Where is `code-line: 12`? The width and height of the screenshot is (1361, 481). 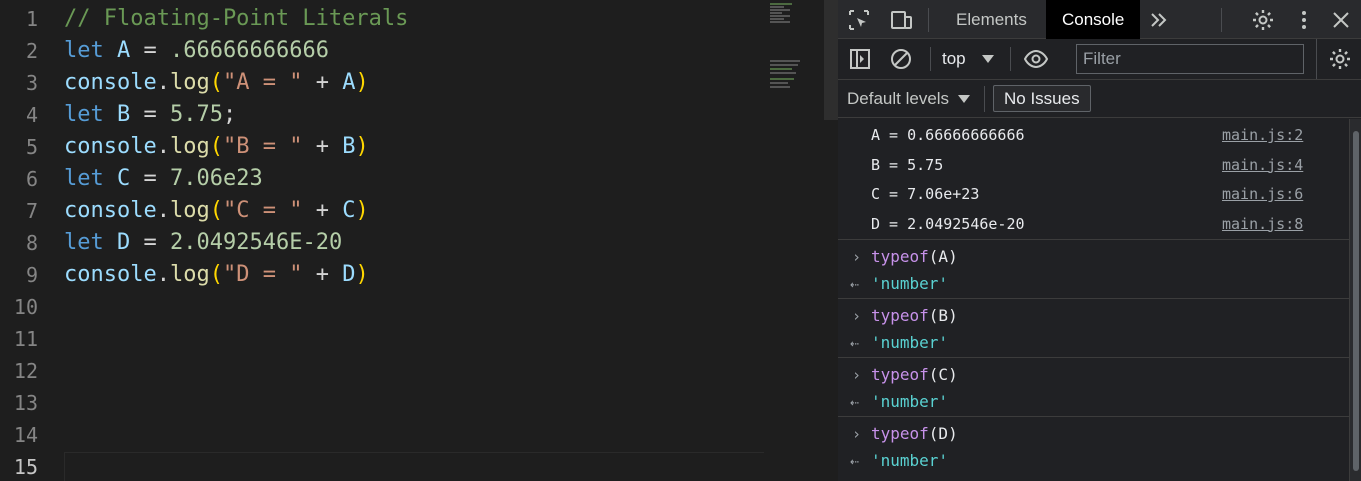 code-line: 12 is located at coordinates (385, 371).